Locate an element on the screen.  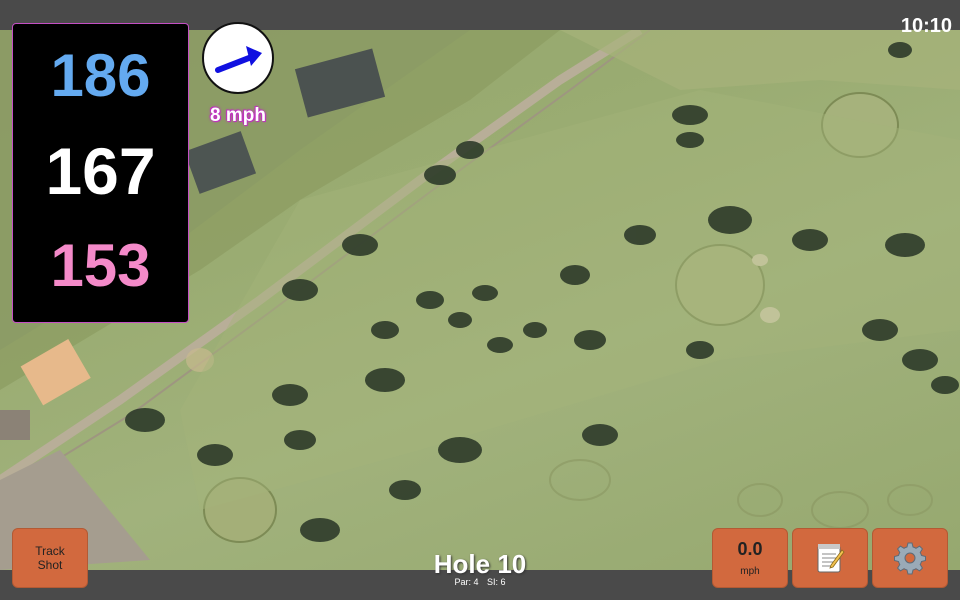
speed-button: 0.0 mph is located at coordinates (750, 558).